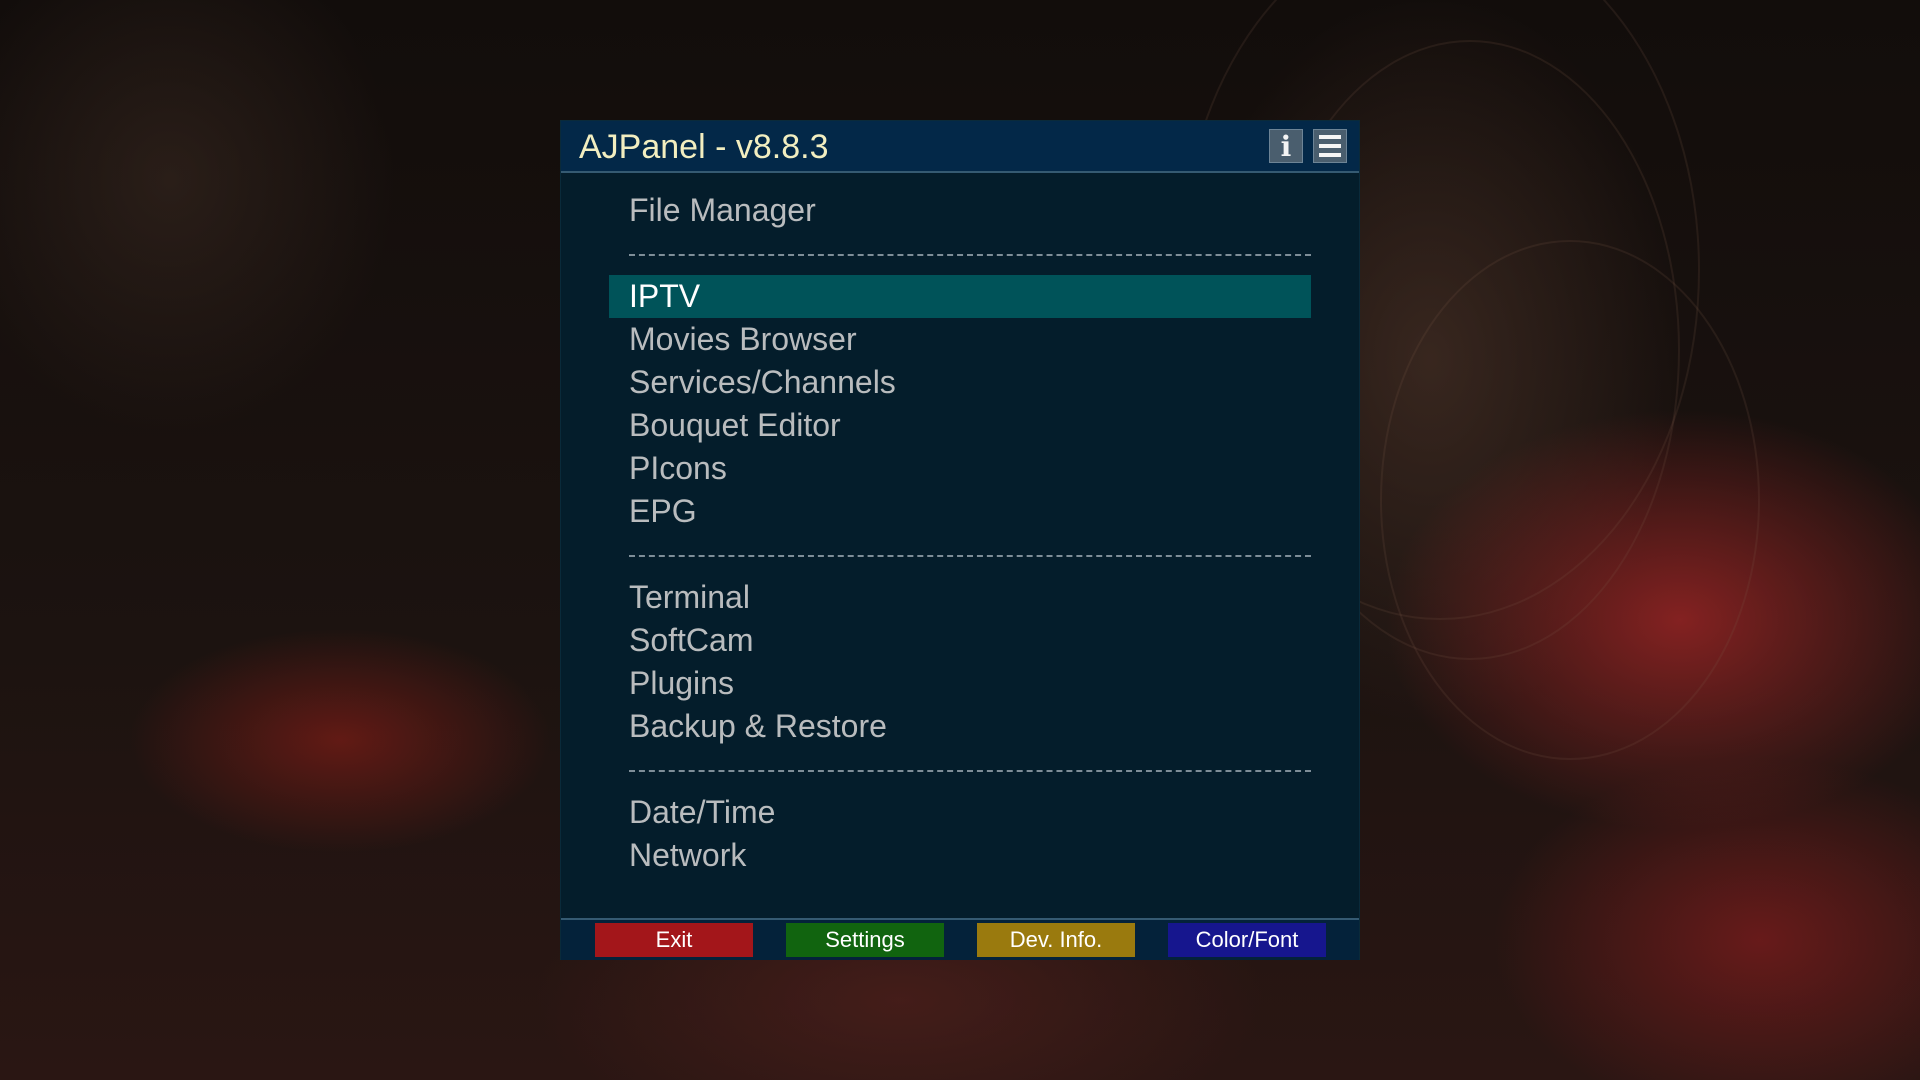  What do you see at coordinates (960, 683) in the screenshot?
I see `menu-item-plugins: Plugins` at bounding box center [960, 683].